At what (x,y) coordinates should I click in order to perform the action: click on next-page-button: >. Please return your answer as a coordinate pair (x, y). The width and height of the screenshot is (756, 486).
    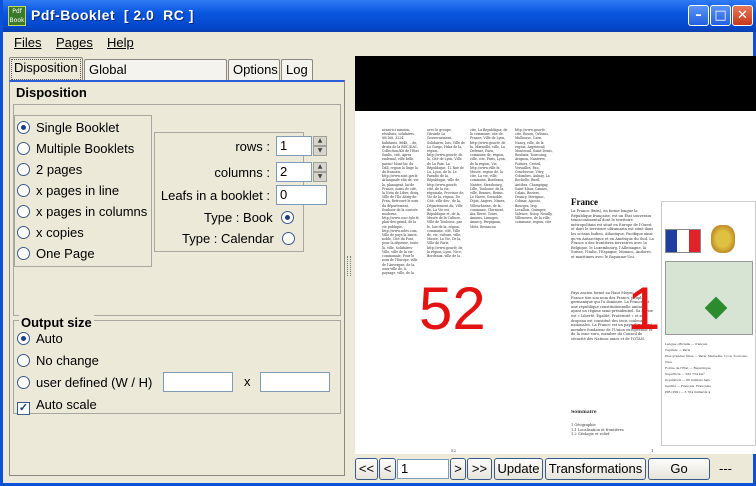
    Looking at the image, I should click on (458, 469).